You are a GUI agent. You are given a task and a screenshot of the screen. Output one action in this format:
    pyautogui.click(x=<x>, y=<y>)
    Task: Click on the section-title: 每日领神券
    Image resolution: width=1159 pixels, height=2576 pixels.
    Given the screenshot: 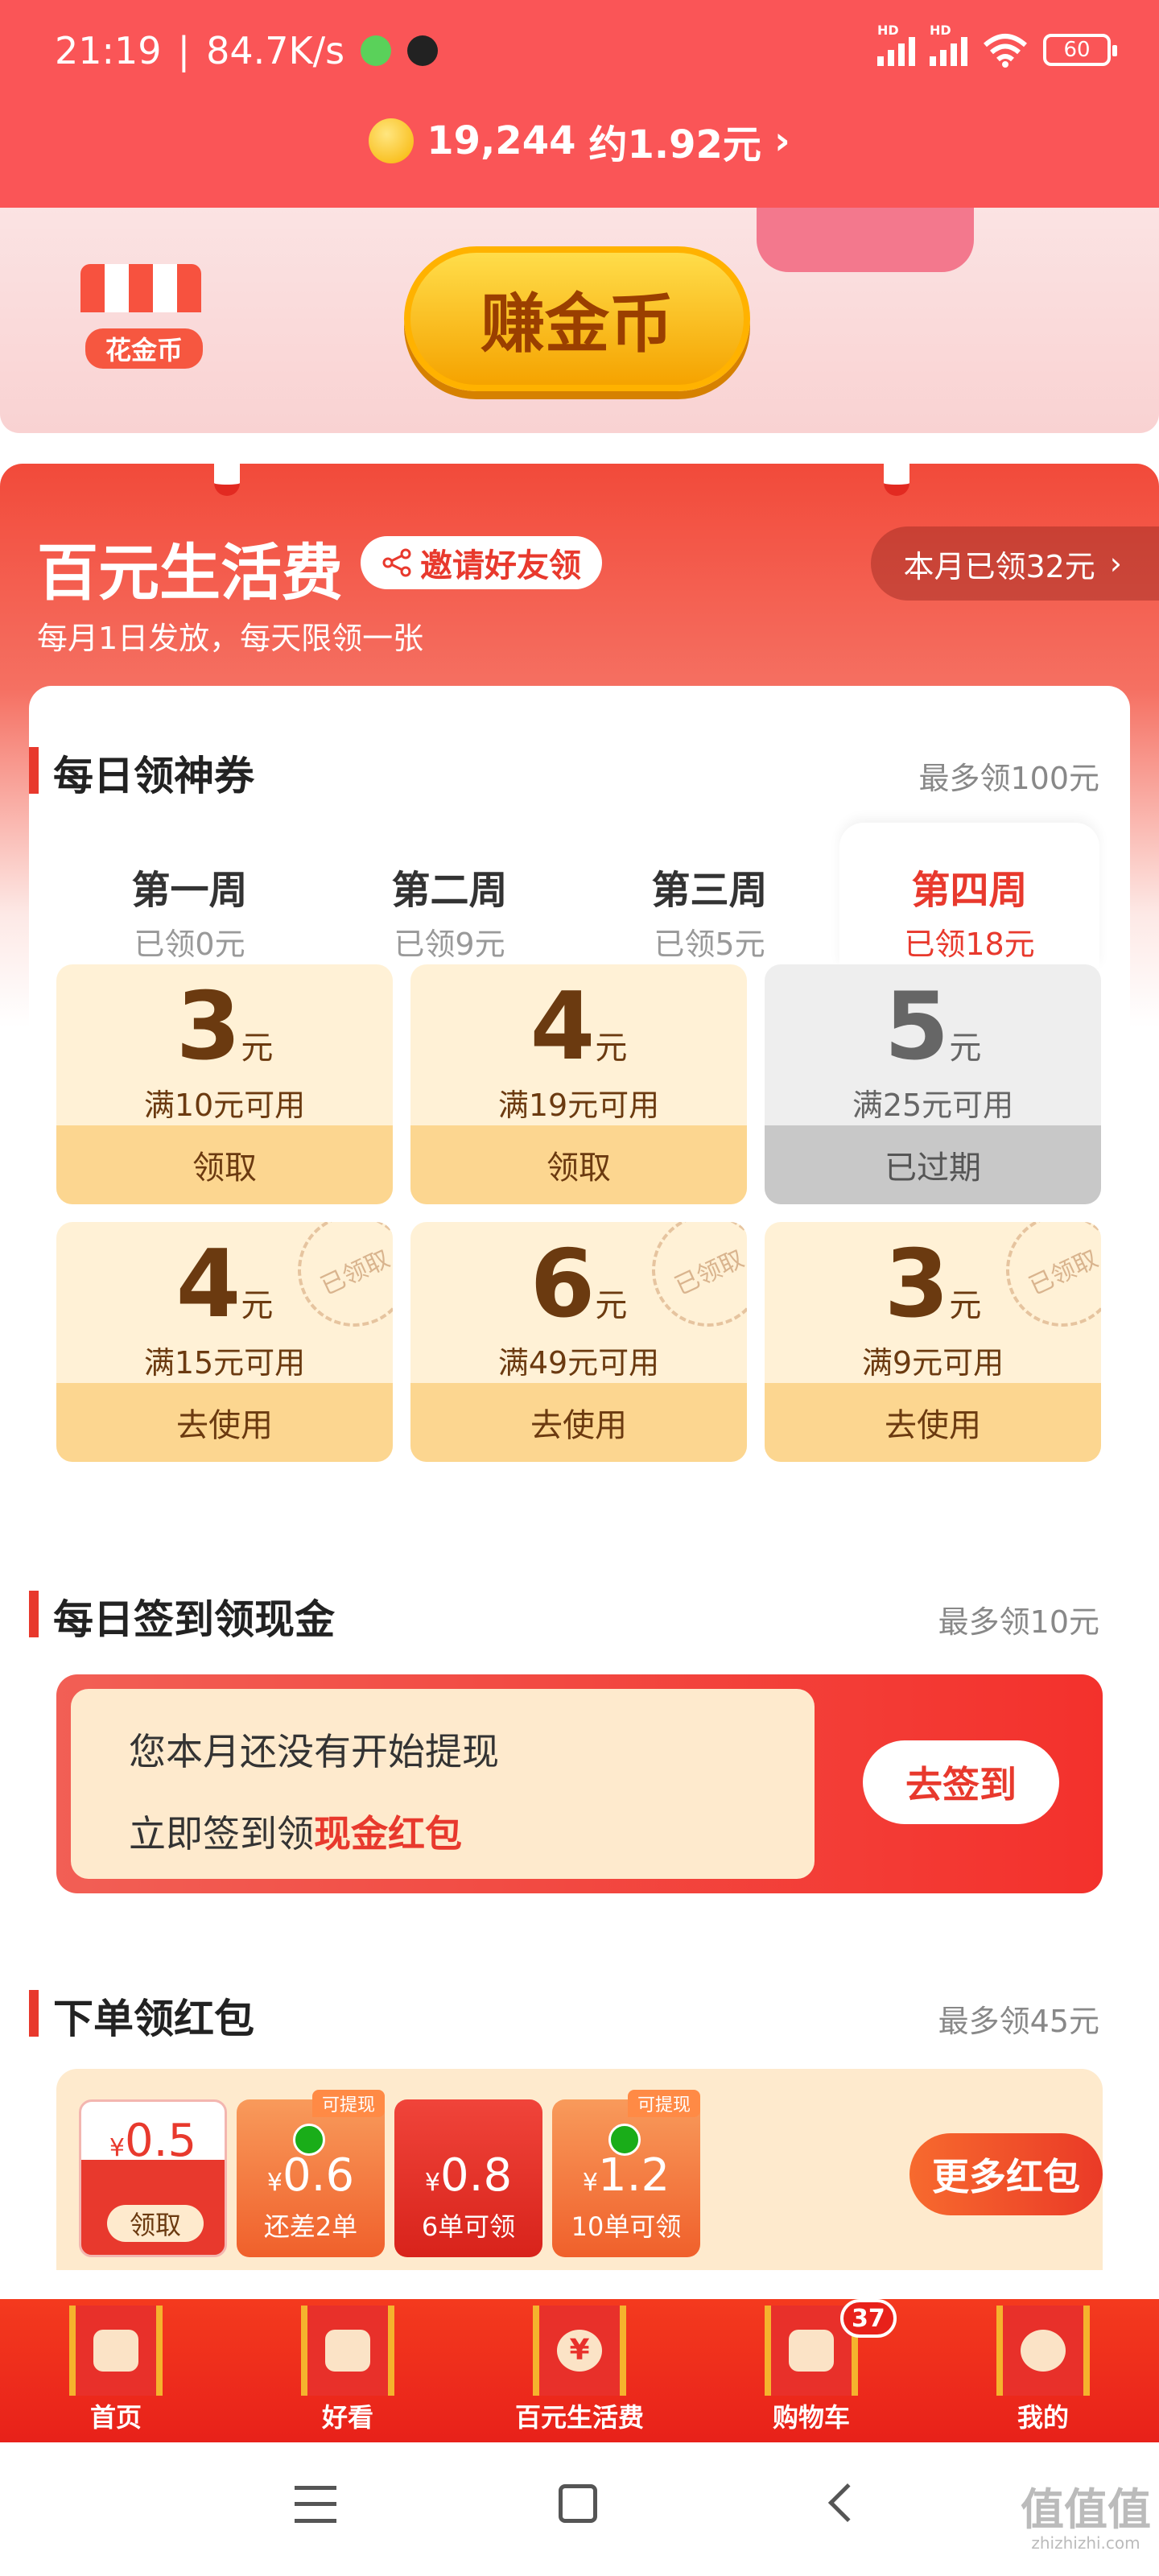 What is the action you would take?
    pyautogui.click(x=153, y=776)
    